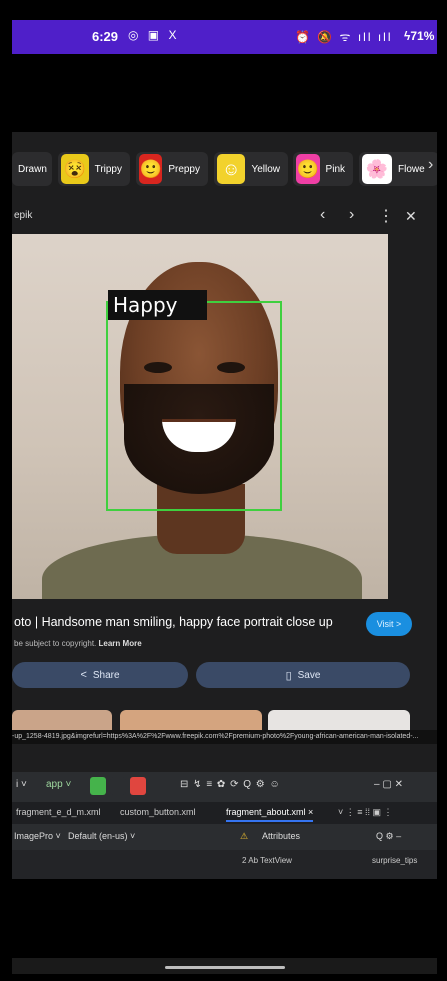  I want to click on run-button, so click(98, 786).